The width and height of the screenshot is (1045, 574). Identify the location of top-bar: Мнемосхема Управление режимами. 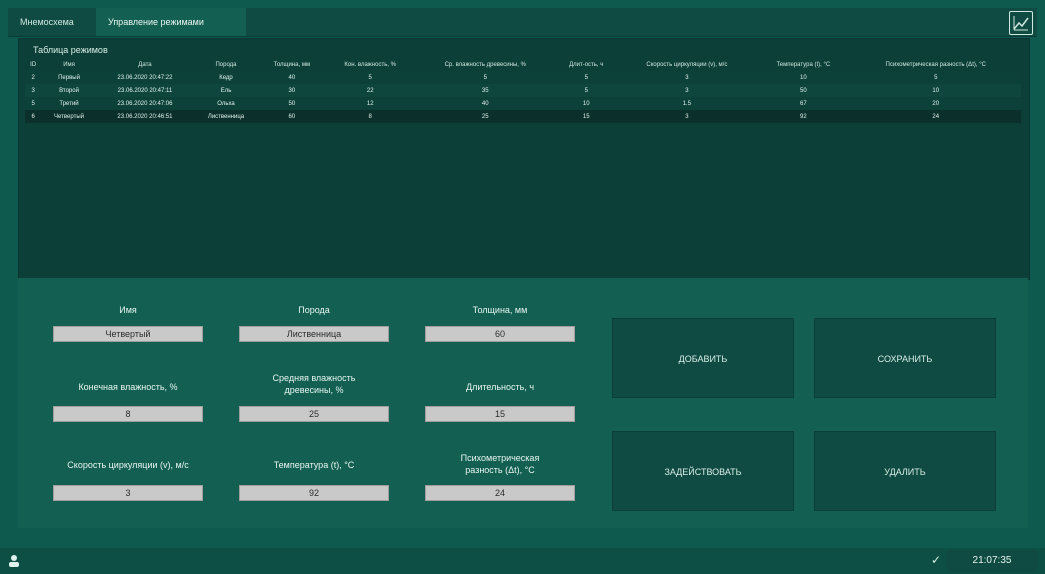
(522, 22).